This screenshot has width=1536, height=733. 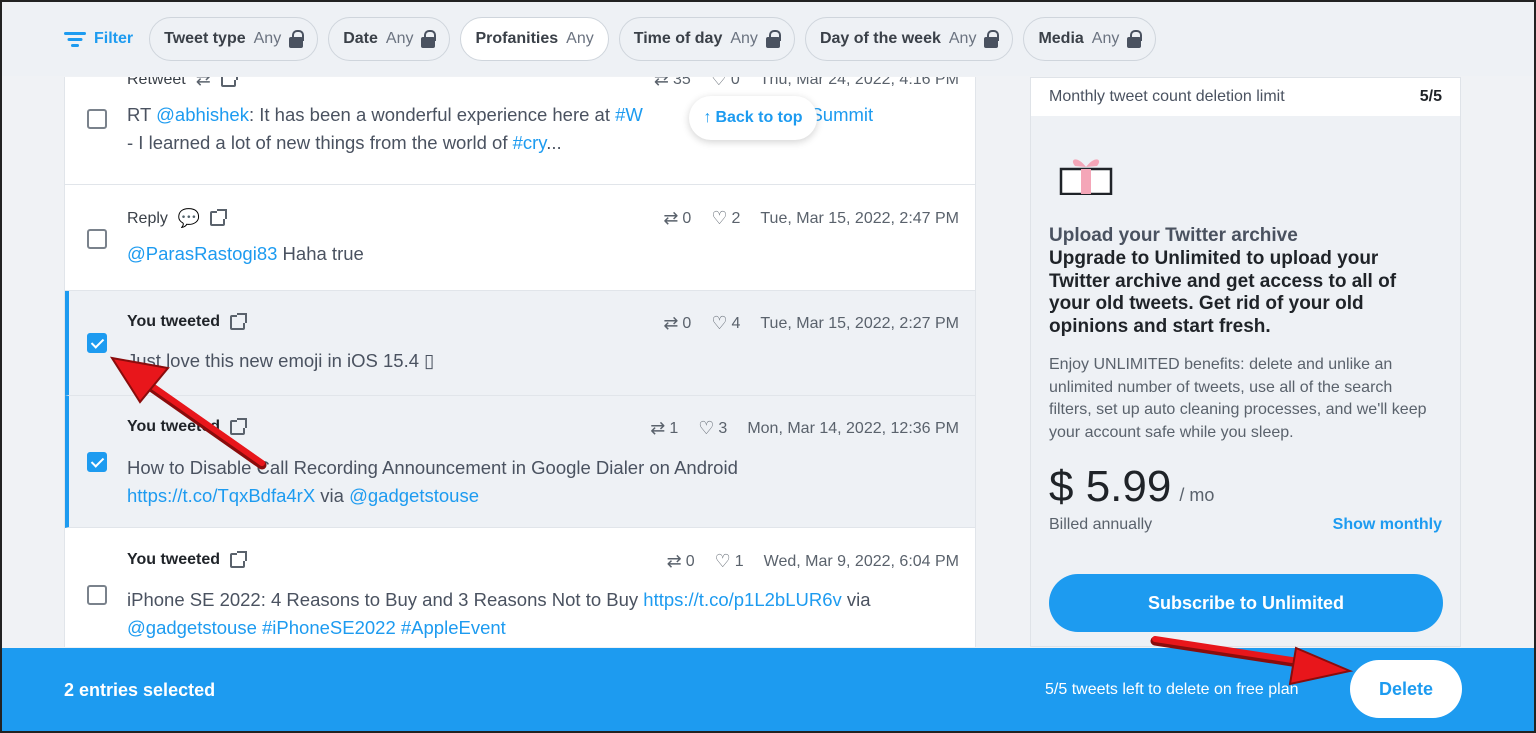 I want to click on chip-label: Tweet type, so click(x=205, y=38).